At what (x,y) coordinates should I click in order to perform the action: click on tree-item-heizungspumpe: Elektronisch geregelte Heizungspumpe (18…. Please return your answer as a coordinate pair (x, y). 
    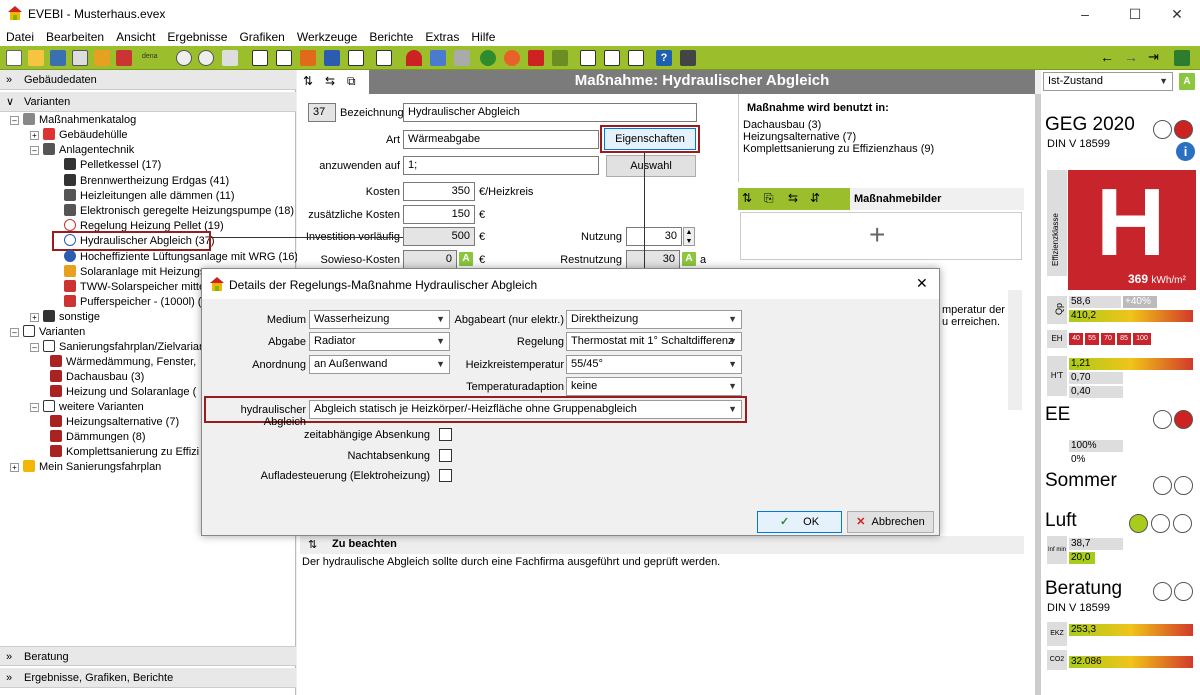
    Looking at the image, I should click on (179, 211).